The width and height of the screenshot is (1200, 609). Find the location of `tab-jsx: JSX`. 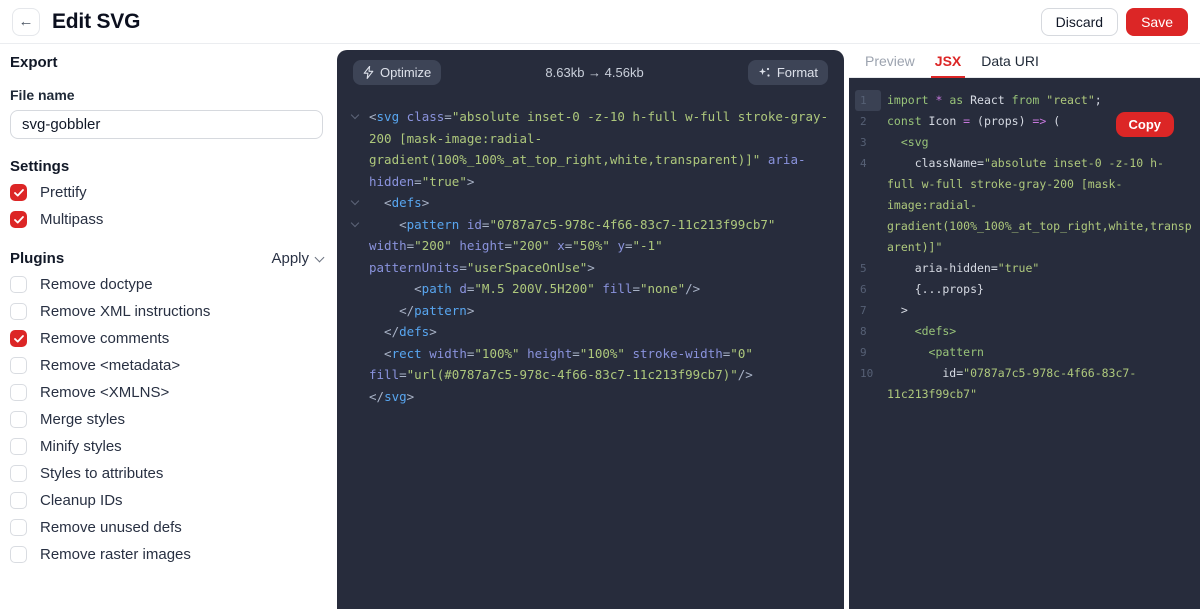

tab-jsx: JSX is located at coordinates (948, 61).